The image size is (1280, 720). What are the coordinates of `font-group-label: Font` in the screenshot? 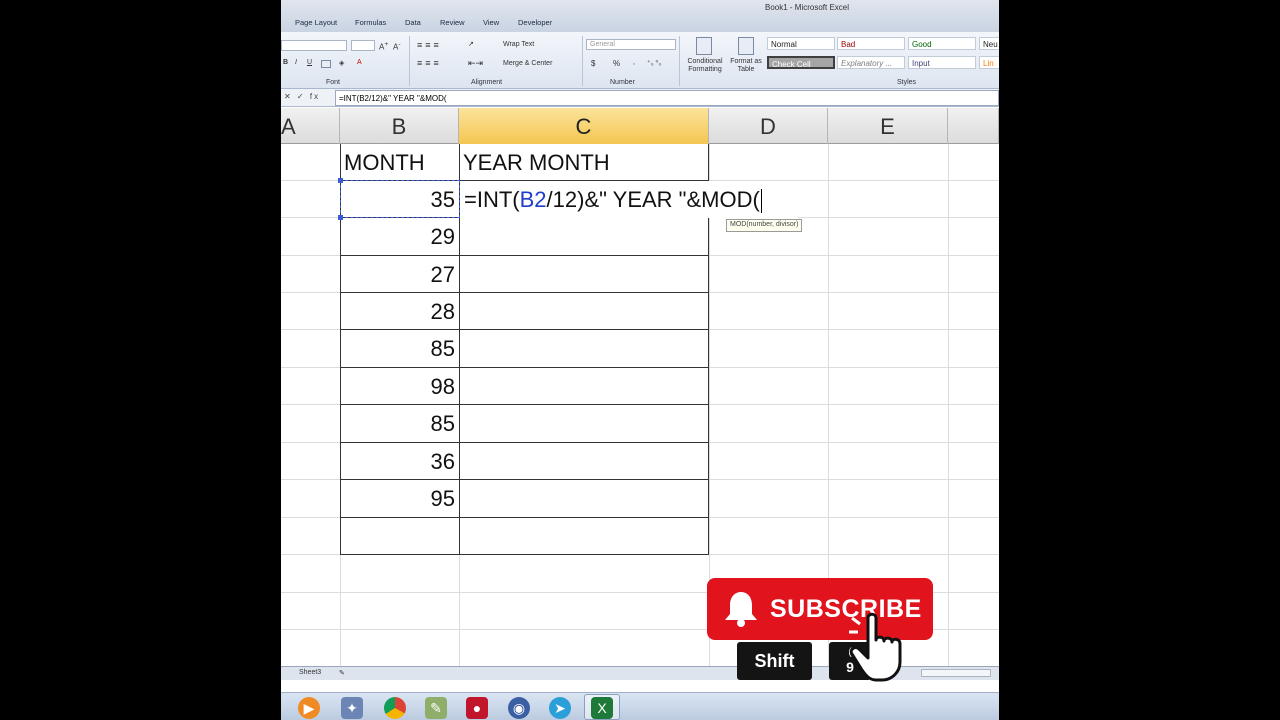 It's located at (333, 82).